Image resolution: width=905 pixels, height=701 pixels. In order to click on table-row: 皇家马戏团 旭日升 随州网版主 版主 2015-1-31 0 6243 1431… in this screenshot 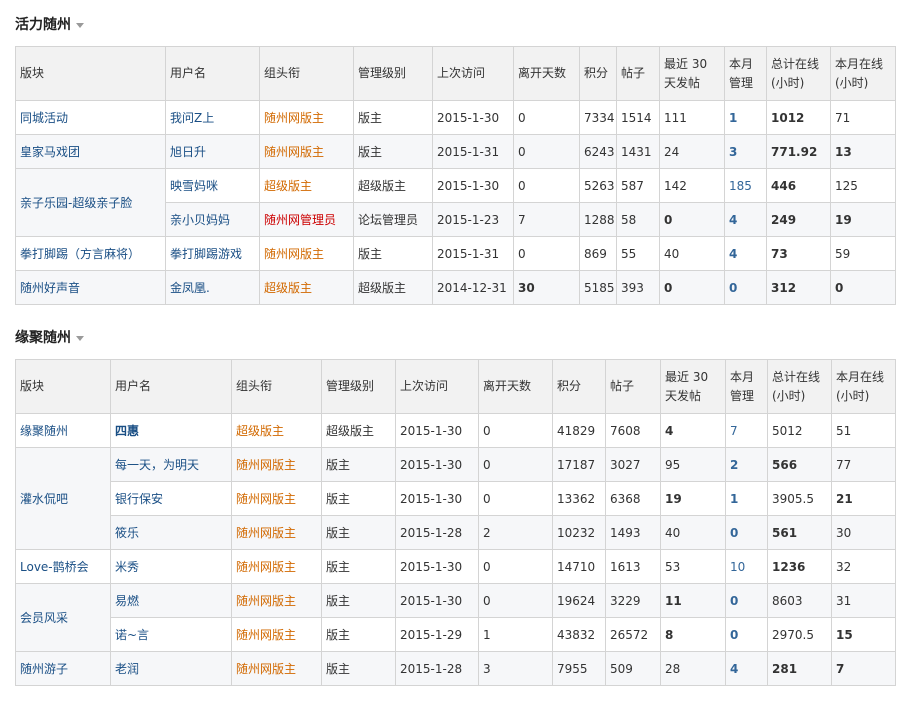, I will do `click(455, 151)`.